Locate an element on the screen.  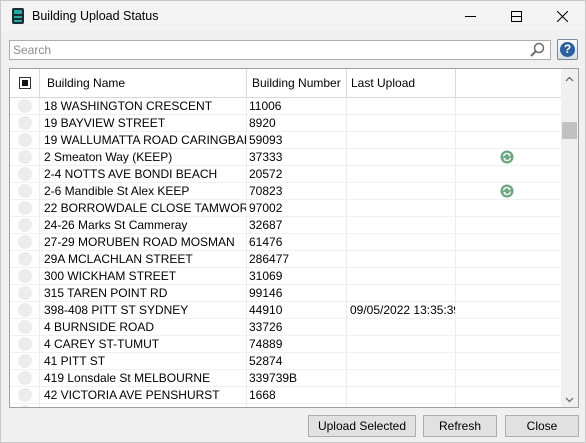
table-row: 19 WALLUMATTA ROAD CARINGBAH 59093 is located at coordinates (285, 140).